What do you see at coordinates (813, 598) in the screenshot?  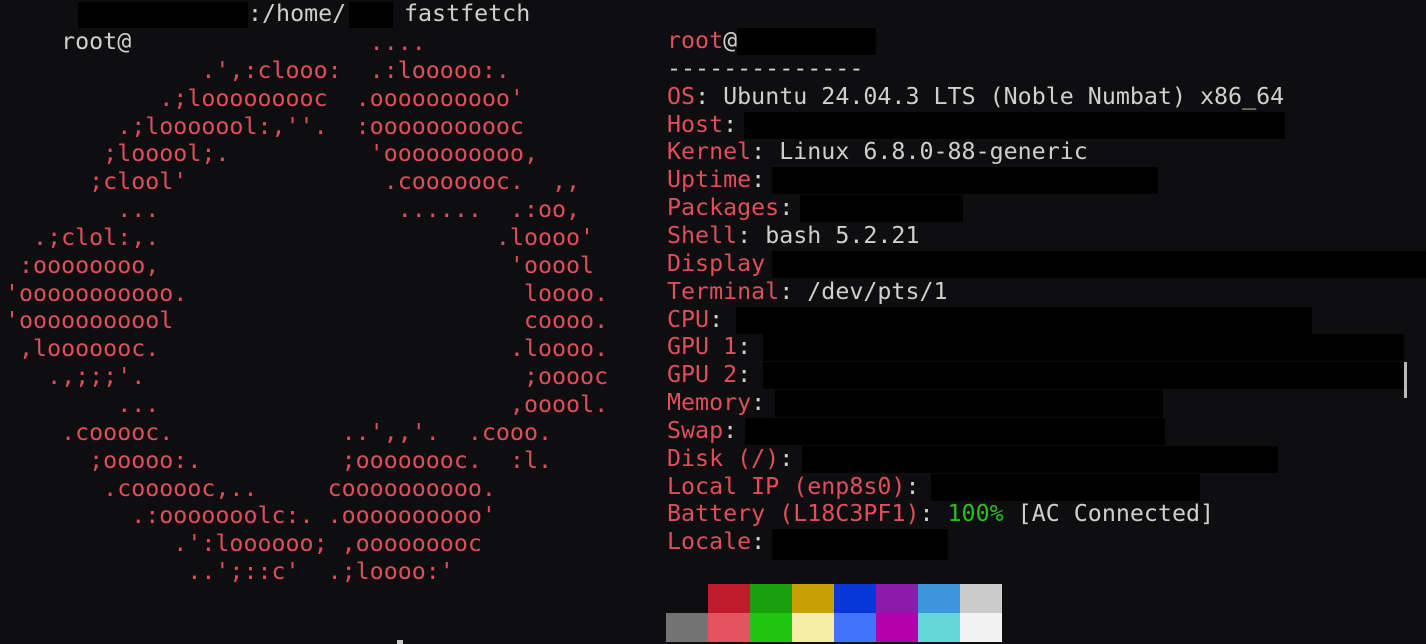 I see `palette-row1-yellow` at bounding box center [813, 598].